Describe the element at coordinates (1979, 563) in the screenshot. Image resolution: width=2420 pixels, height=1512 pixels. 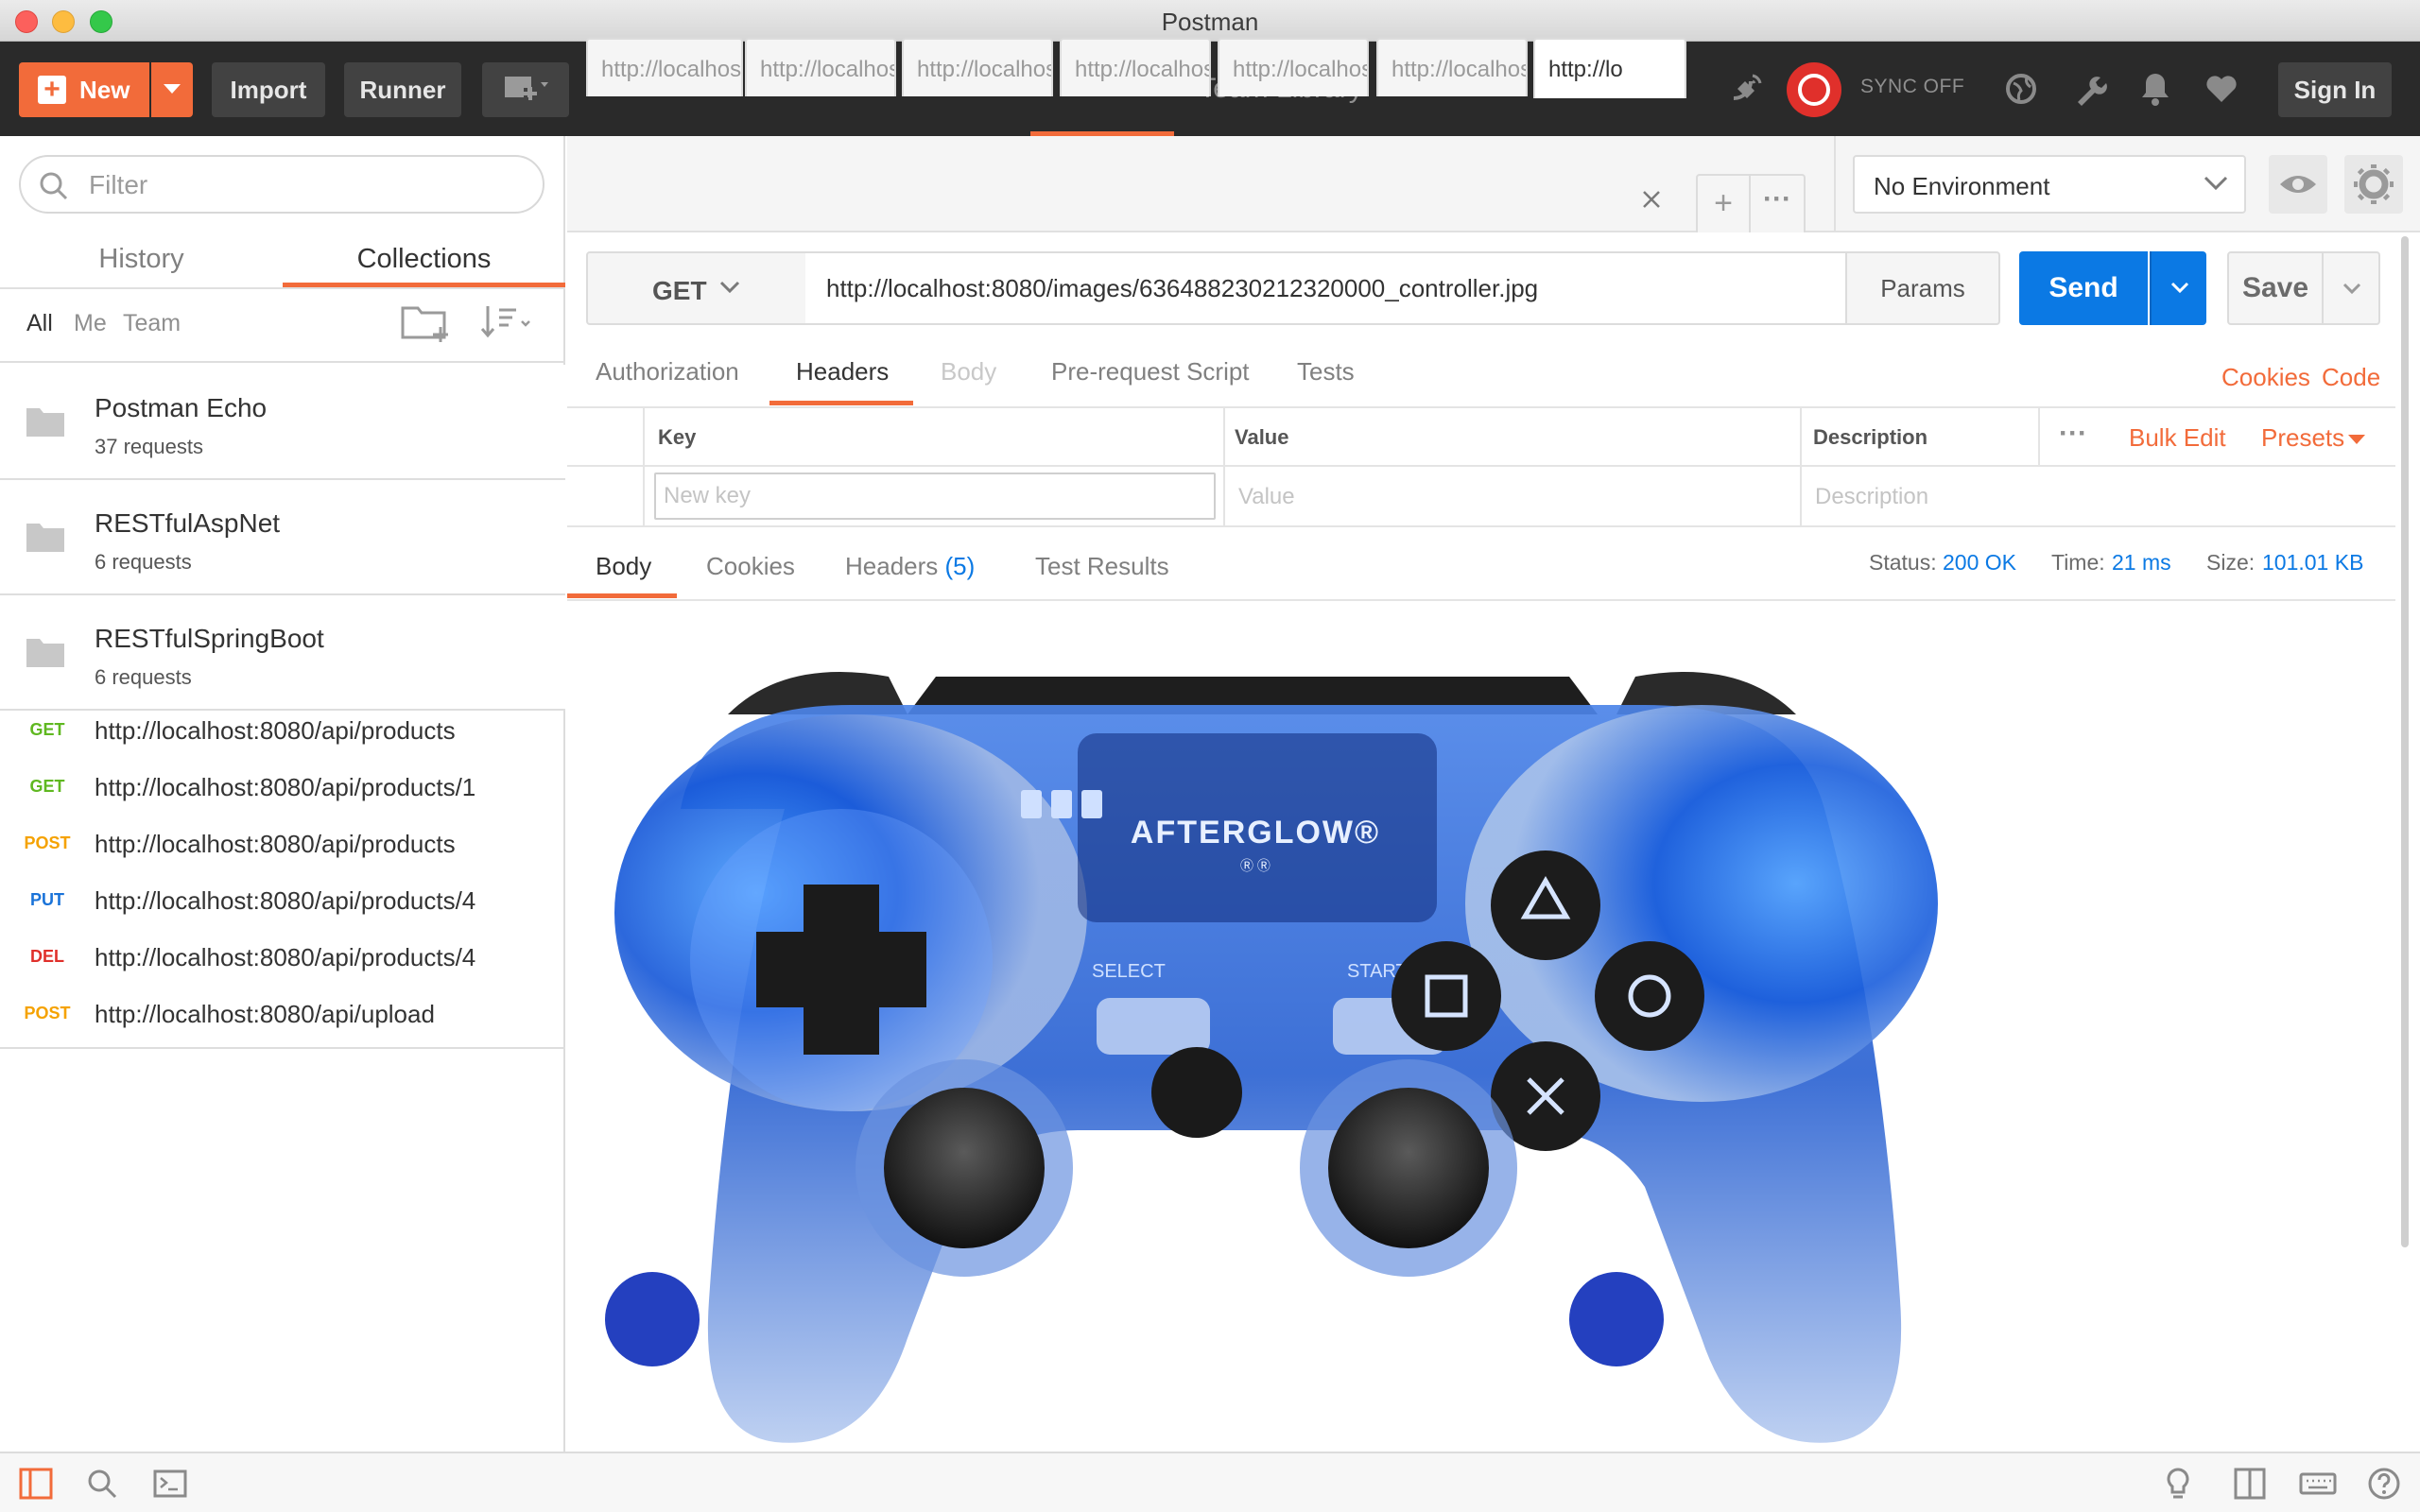
I see `status-value: 200 OK` at that location.